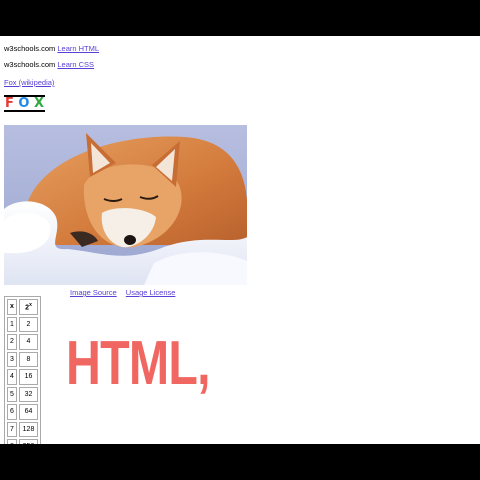 The image size is (480, 480). What do you see at coordinates (75, 64) in the screenshot?
I see `learn-css-link: Learn CSS` at bounding box center [75, 64].